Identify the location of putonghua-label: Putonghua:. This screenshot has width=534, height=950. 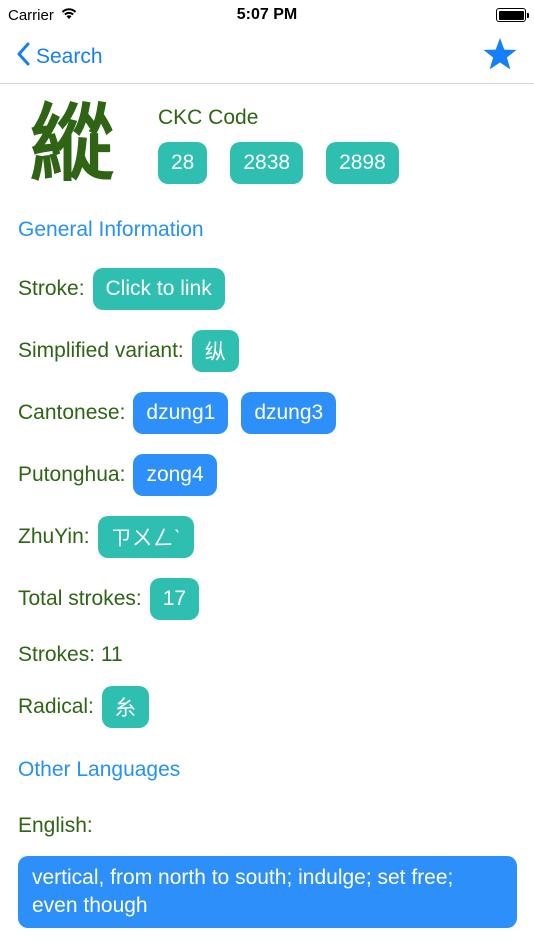
(72, 474).